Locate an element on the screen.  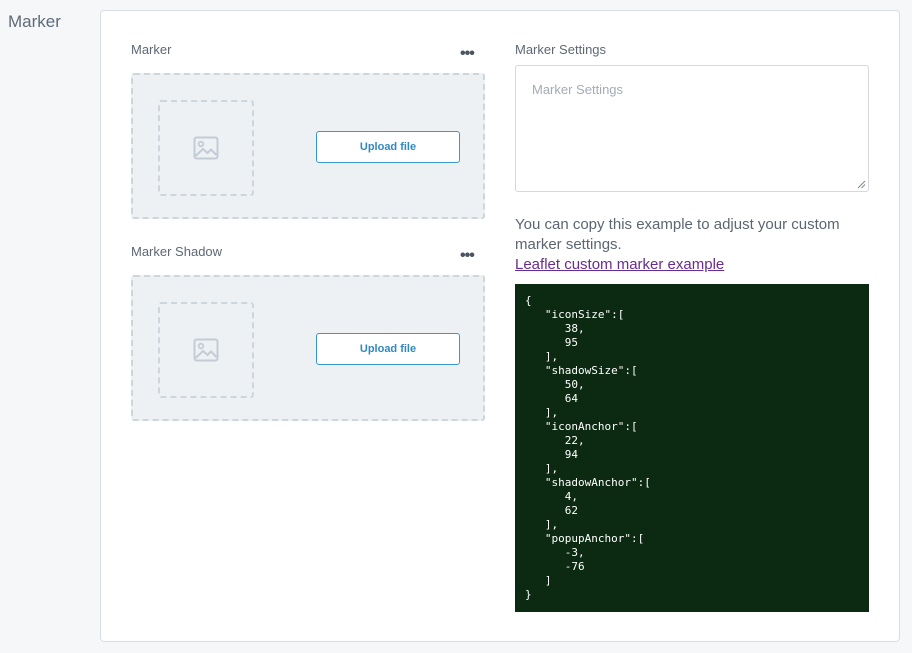
marker-shadow-thumbnail is located at coordinates (206, 350).